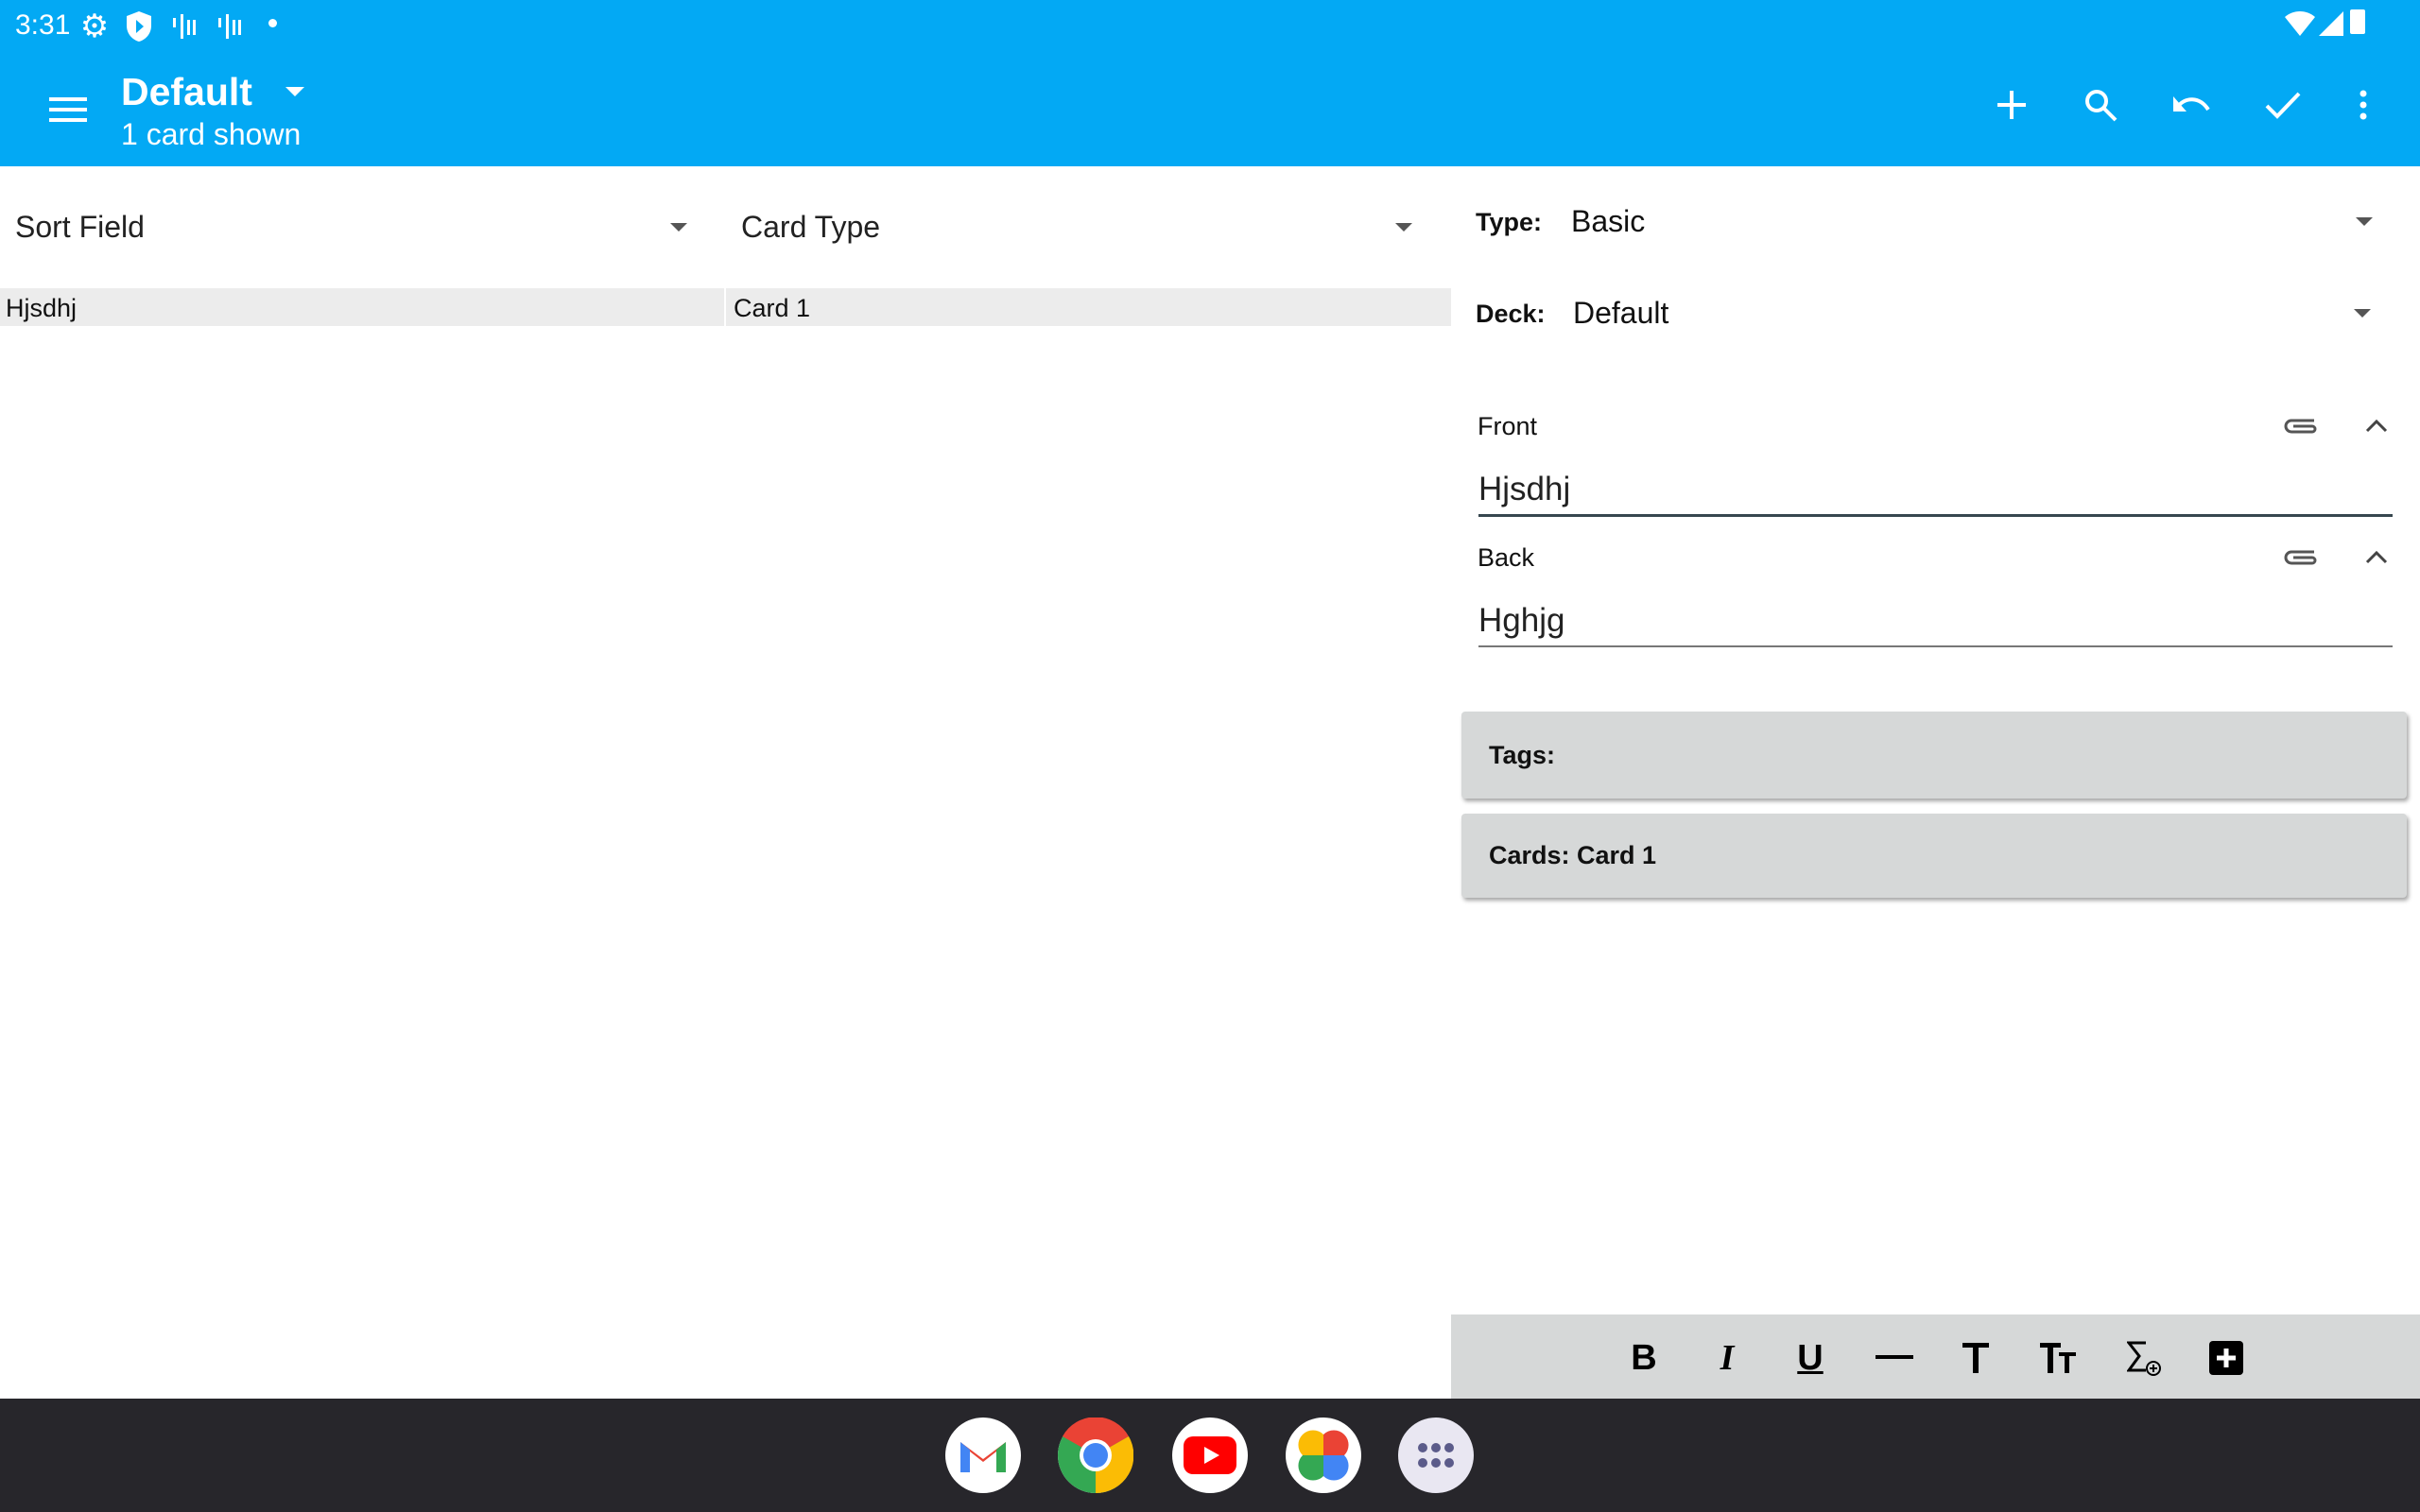 This screenshot has height=1512, width=2420. Describe the element at coordinates (1524, 489) in the screenshot. I see `front-field-value: Hjsdhj` at that location.